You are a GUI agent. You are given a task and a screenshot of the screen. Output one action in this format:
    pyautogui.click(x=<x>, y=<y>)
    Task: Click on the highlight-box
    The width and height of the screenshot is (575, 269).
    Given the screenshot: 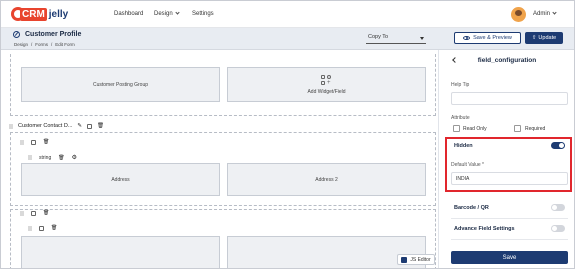 What is the action you would take?
    pyautogui.click(x=508, y=164)
    